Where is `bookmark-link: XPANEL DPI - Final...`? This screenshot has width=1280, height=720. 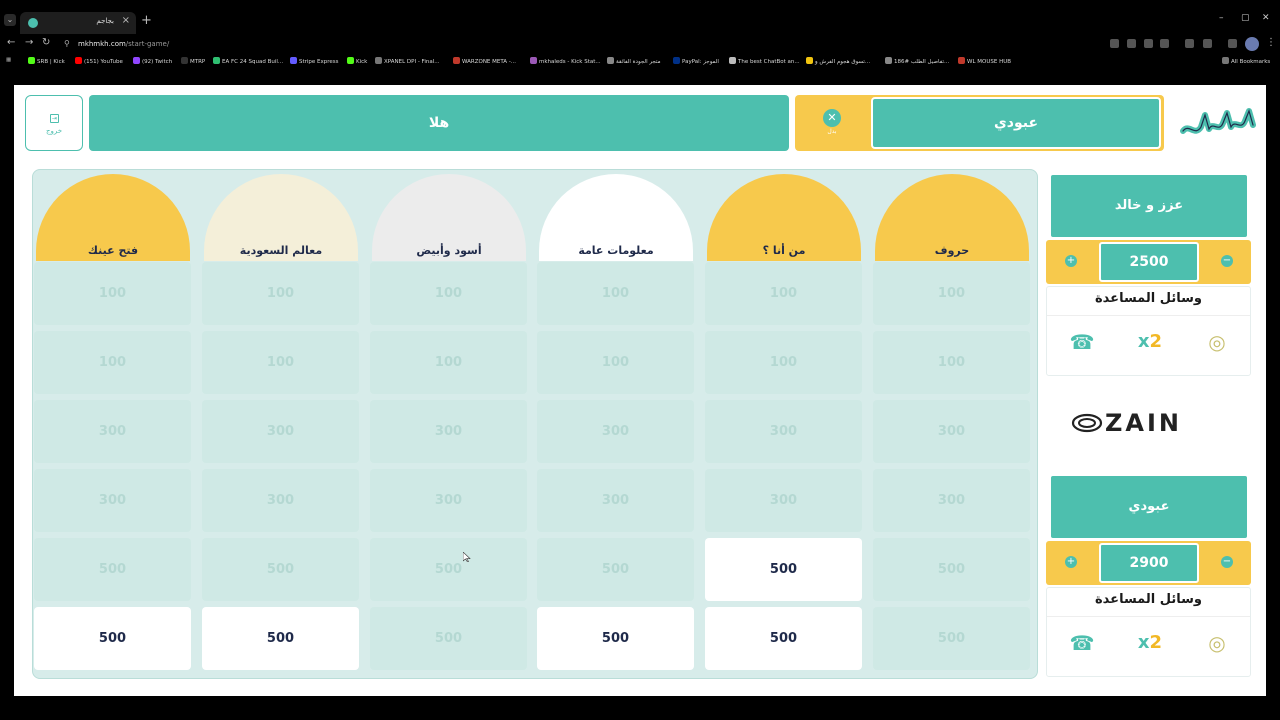 bookmark-link: XPANEL DPI - Final... is located at coordinates (407, 61).